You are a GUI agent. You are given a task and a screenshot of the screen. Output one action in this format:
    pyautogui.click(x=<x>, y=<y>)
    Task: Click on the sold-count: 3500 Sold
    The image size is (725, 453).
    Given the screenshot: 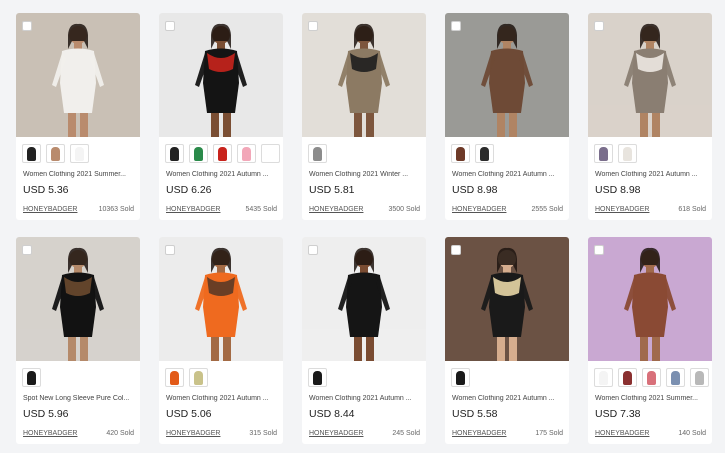 What is the action you would take?
    pyautogui.click(x=404, y=209)
    